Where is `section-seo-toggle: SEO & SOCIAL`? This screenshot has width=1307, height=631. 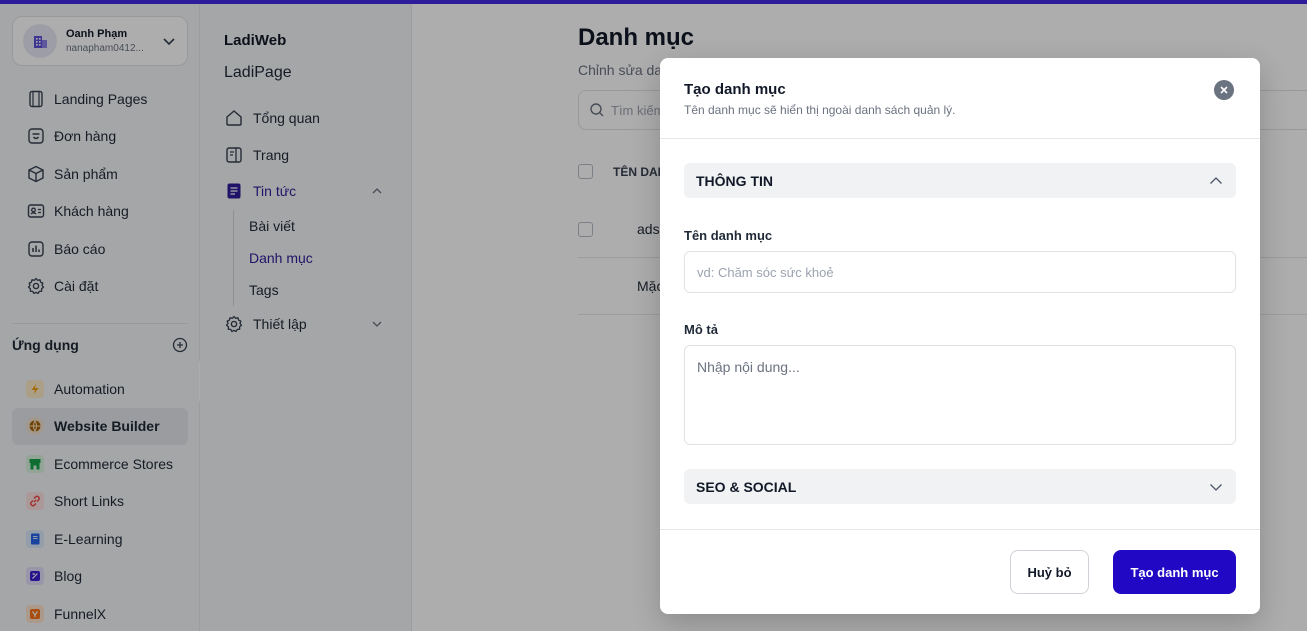
section-seo-toggle: SEO & SOCIAL is located at coordinates (960, 486).